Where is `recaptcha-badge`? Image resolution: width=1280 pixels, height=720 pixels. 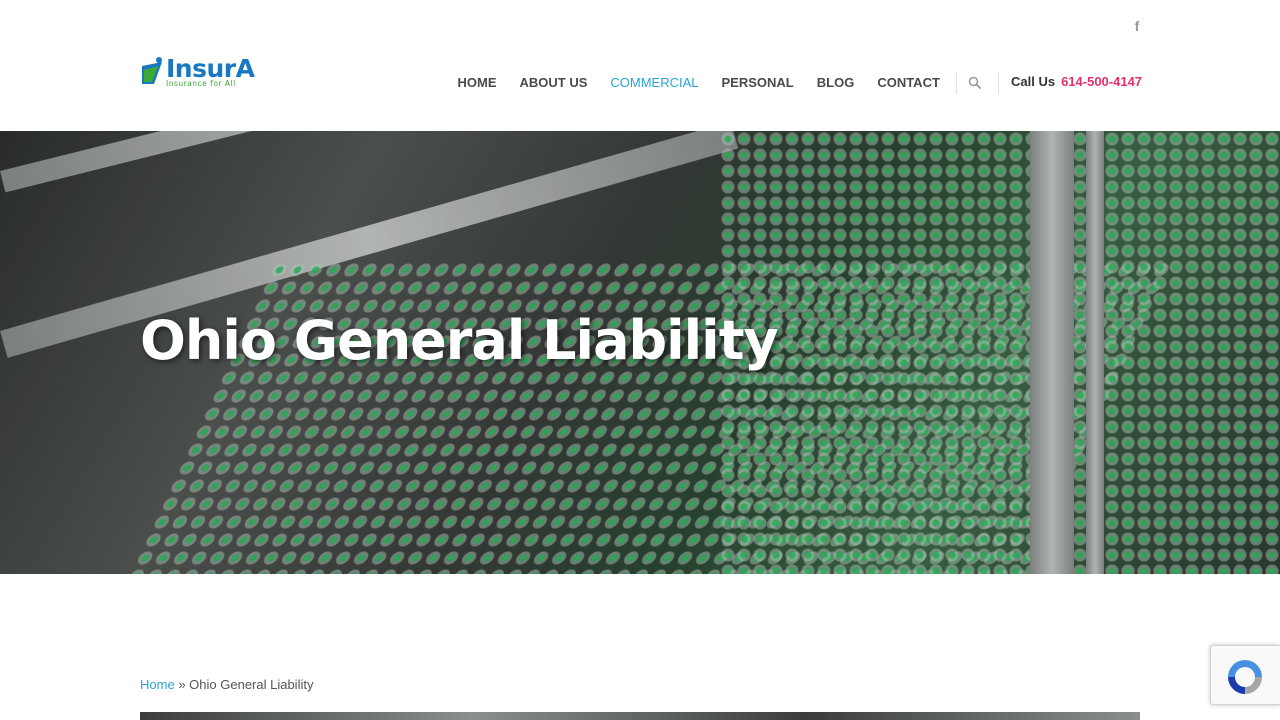 recaptcha-badge is located at coordinates (1245, 675).